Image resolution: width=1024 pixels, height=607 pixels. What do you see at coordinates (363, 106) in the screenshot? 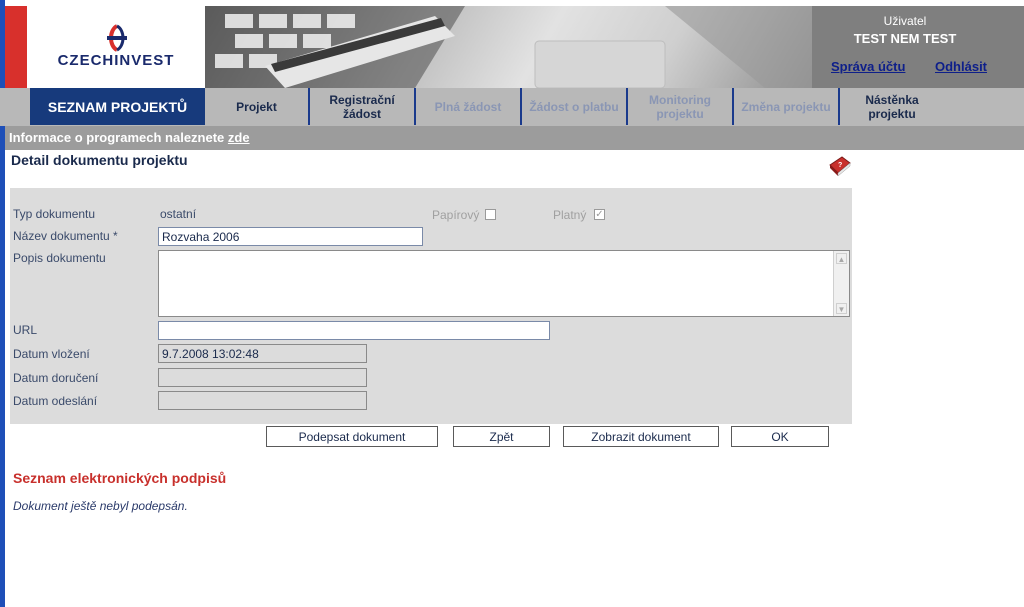
I see `tab-registration-request: Registrační žádost` at bounding box center [363, 106].